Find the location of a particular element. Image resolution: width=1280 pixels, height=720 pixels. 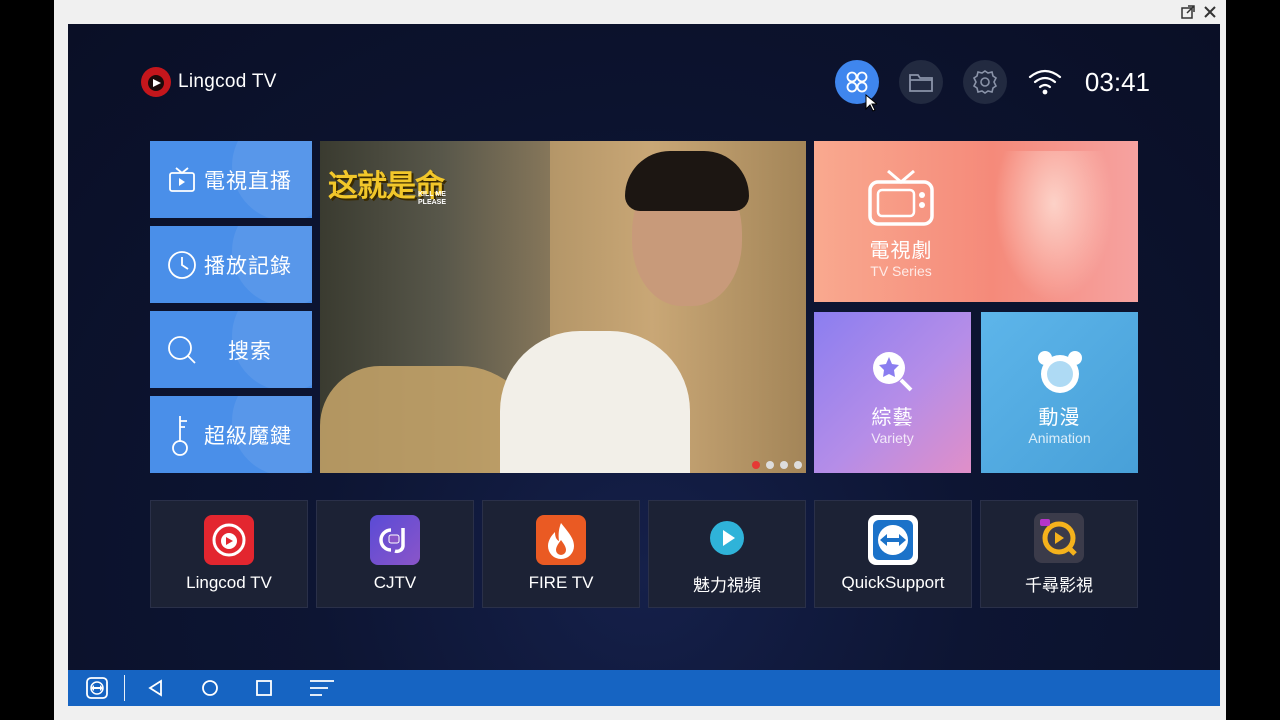

animation-title: 動漫 is located at coordinates (1059, 418).